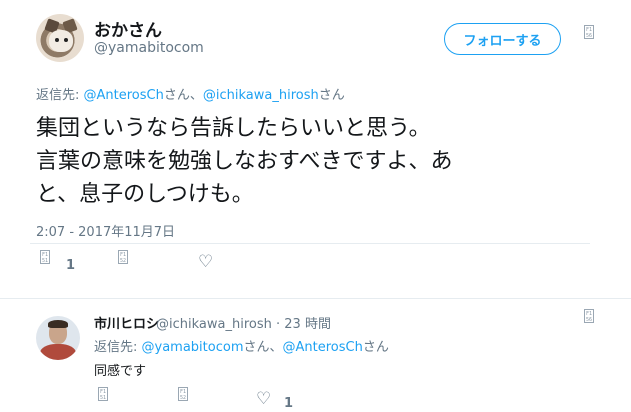 The height and width of the screenshot is (412, 631). I want to click on reply-text: 同感です, so click(120, 371).